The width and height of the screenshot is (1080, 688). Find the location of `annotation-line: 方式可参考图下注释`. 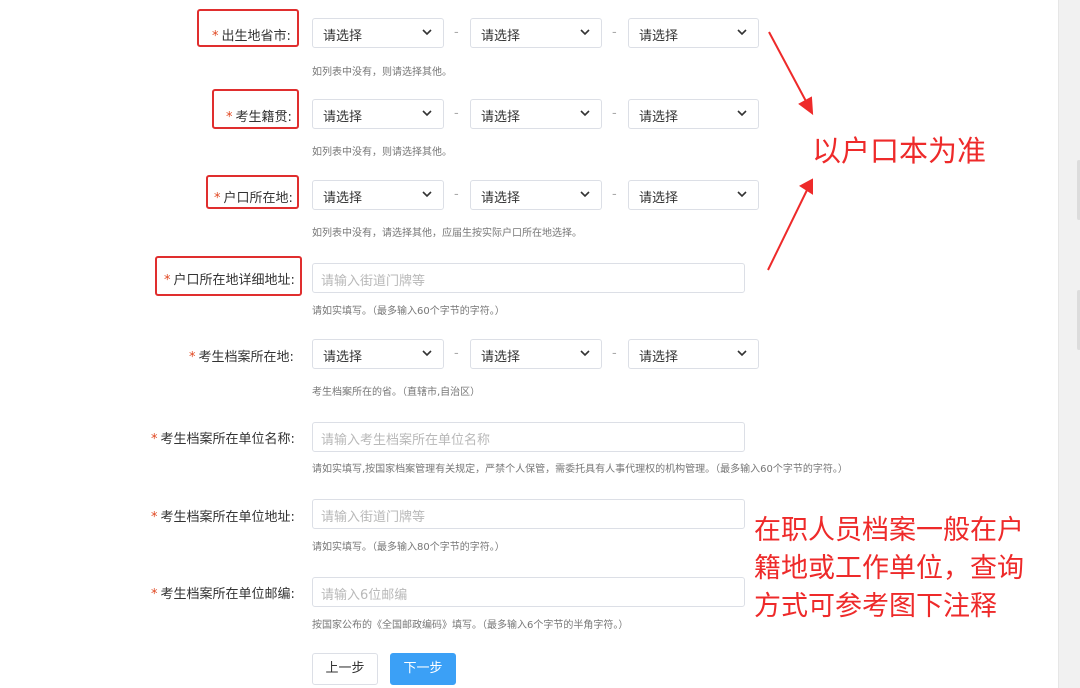

annotation-line: 方式可参考图下注释 is located at coordinates (875, 606).